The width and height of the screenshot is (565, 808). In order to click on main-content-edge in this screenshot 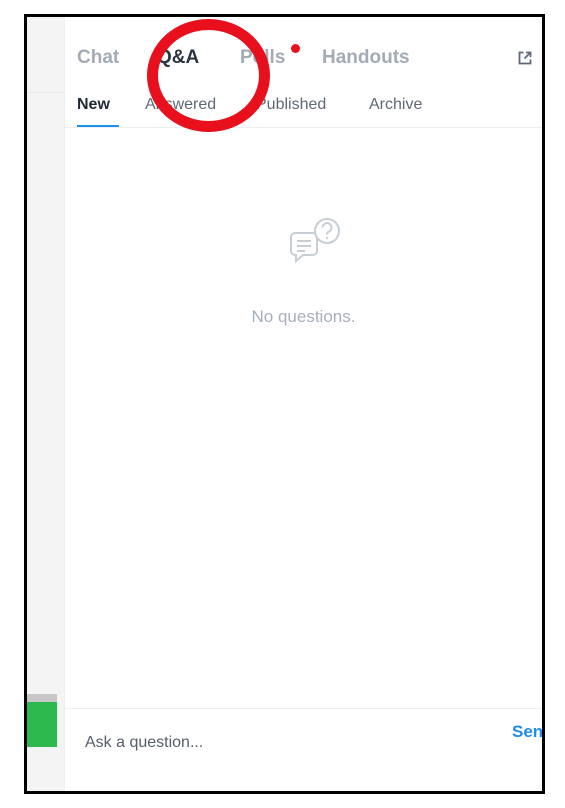, I will do `click(45, 404)`.